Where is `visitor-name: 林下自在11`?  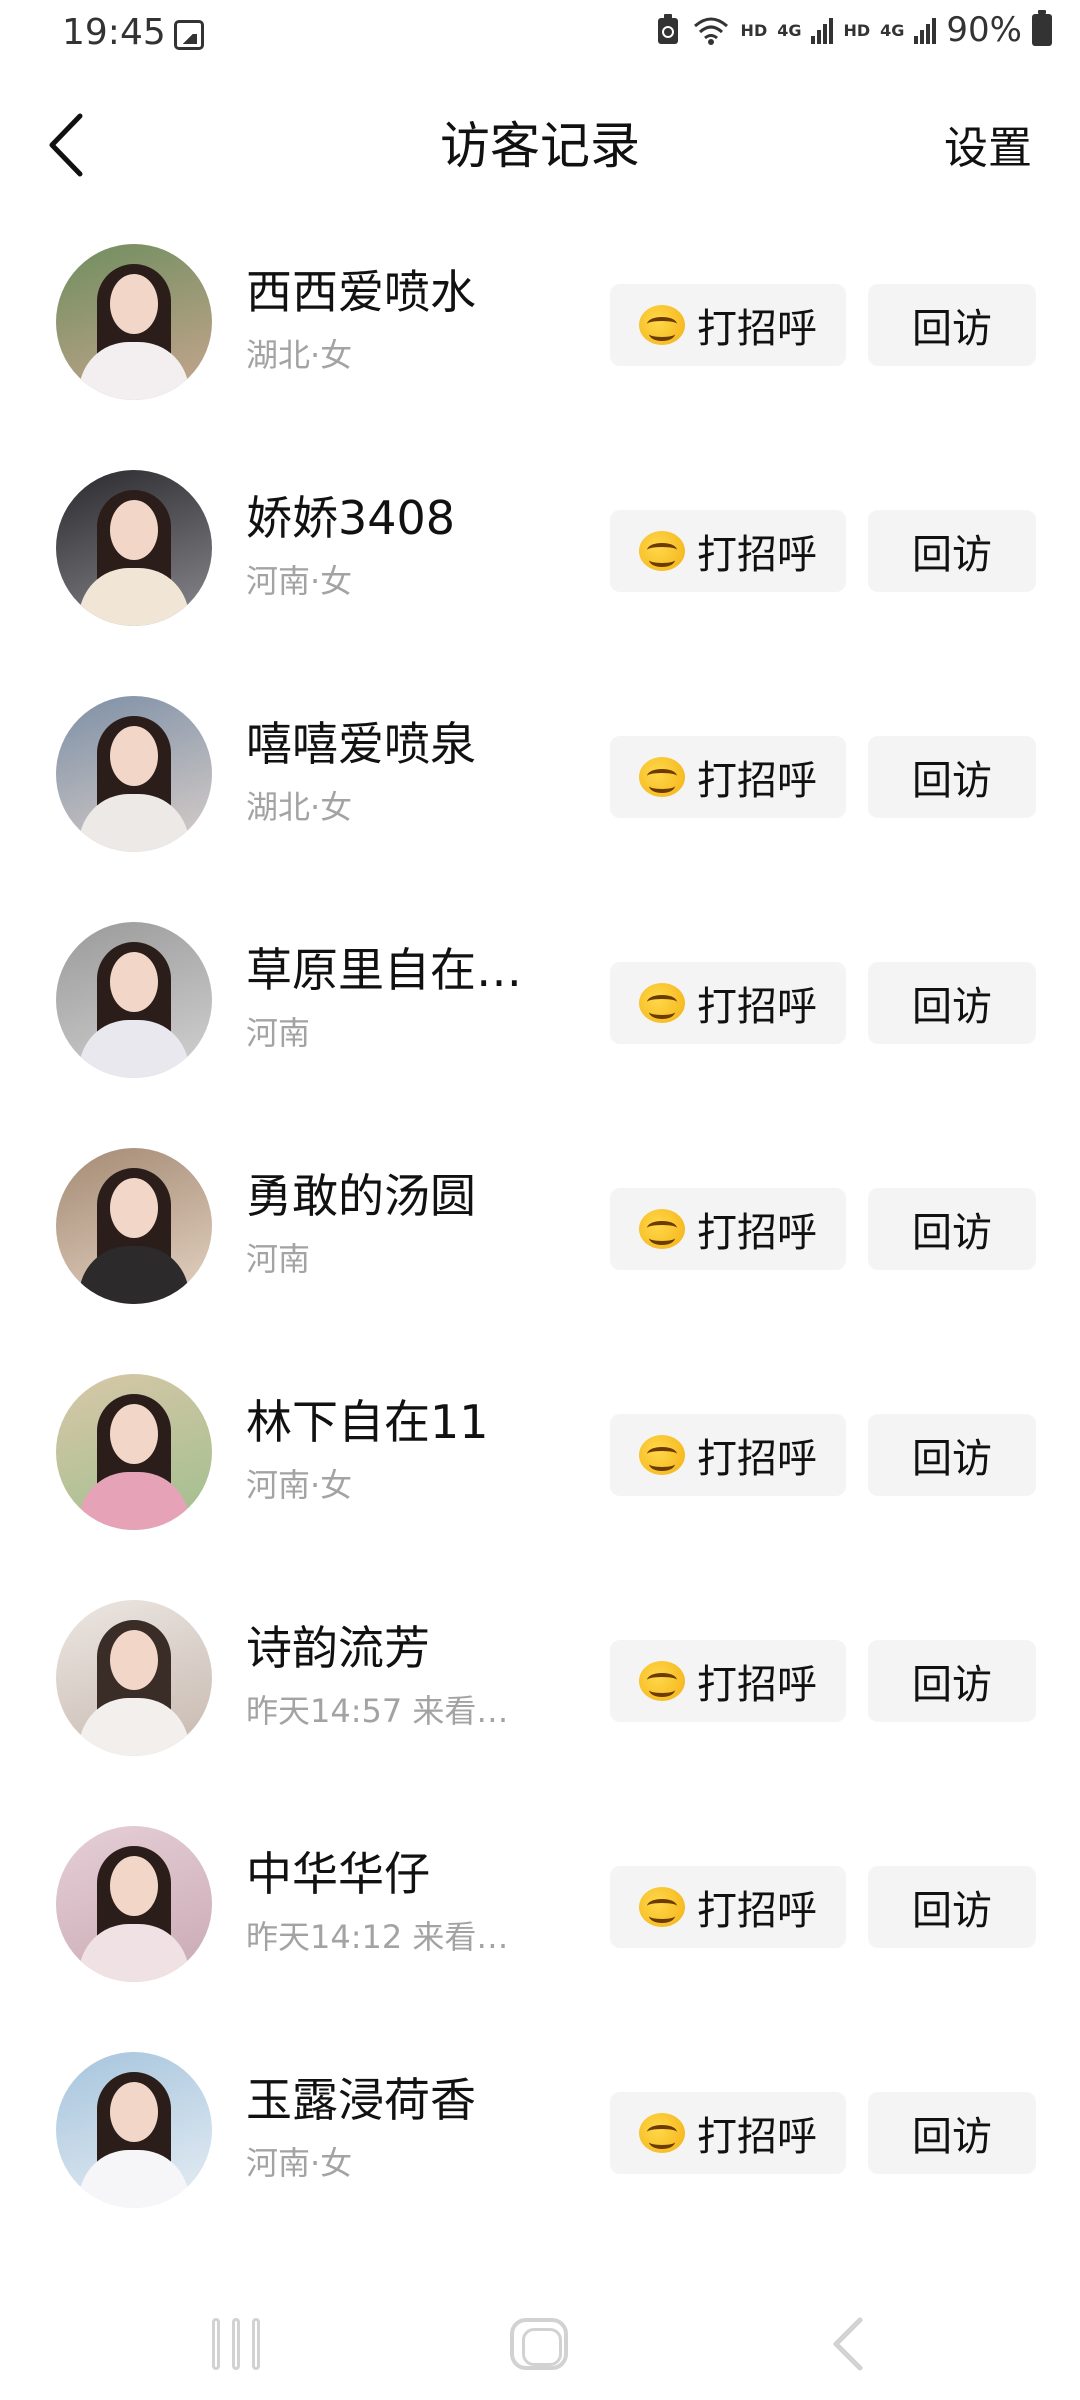
visitor-name: 林下自在11 is located at coordinates (367, 1419).